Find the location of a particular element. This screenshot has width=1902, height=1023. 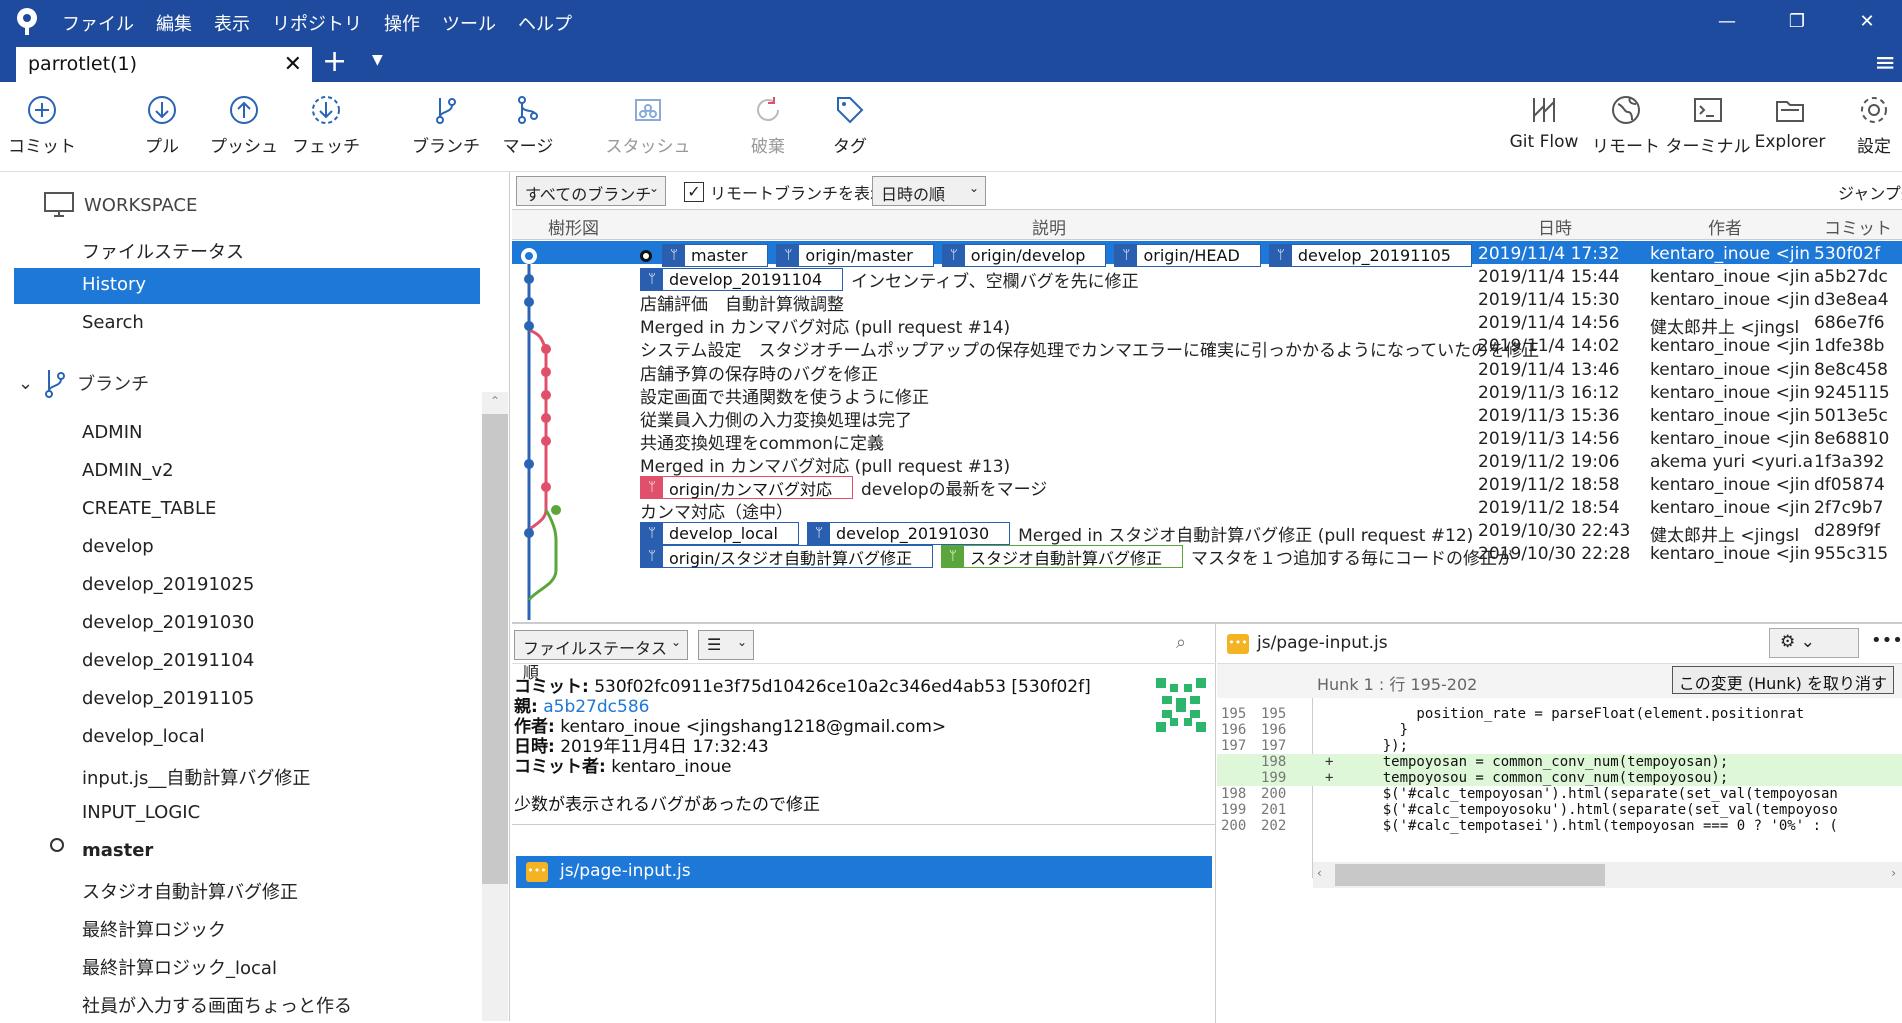

close-tab-icon: ✕ is located at coordinates (293, 64).